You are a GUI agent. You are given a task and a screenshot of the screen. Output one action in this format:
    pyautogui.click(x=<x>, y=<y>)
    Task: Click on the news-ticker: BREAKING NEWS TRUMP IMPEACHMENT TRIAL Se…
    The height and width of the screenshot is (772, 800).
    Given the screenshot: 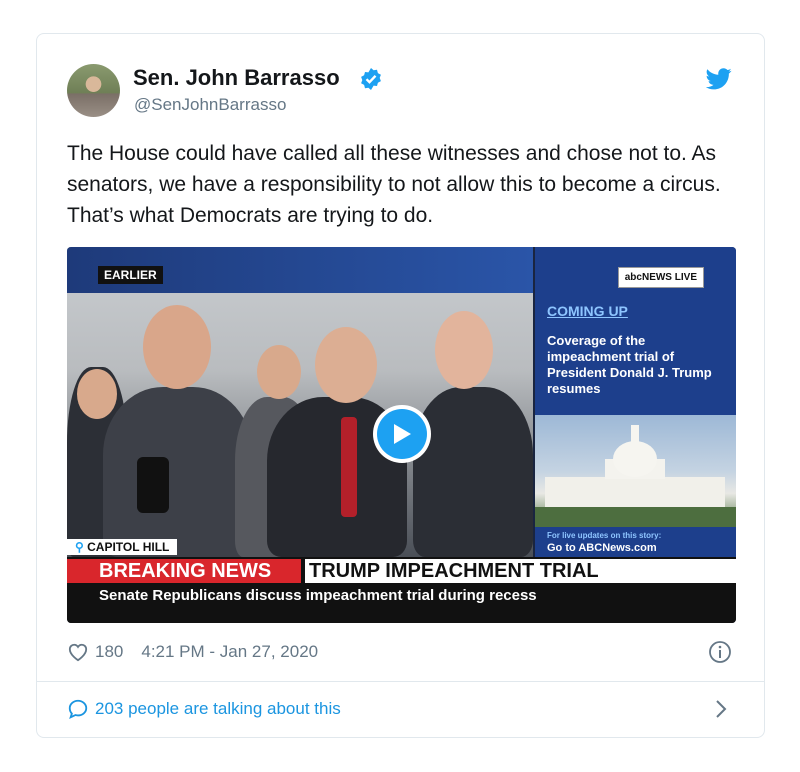 What is the action you would take?
    pyautogui.click(x=401, y=590)
    